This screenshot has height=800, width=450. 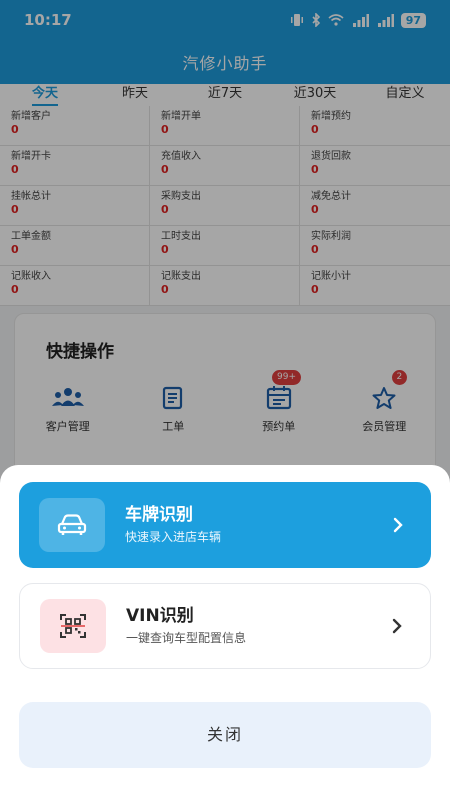 I want to click on qr-scan-icon, so click(x=73, y=626).